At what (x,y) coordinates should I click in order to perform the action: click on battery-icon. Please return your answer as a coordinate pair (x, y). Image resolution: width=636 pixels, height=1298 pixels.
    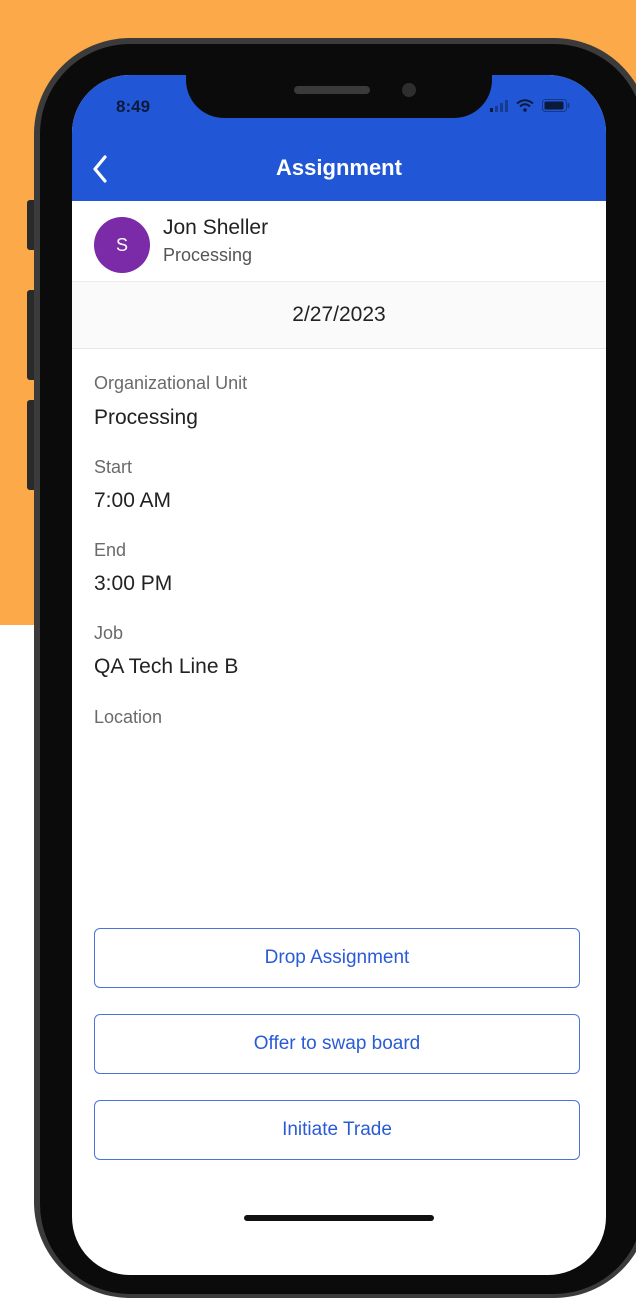
    Looking at the image, I should click on (556, 105).